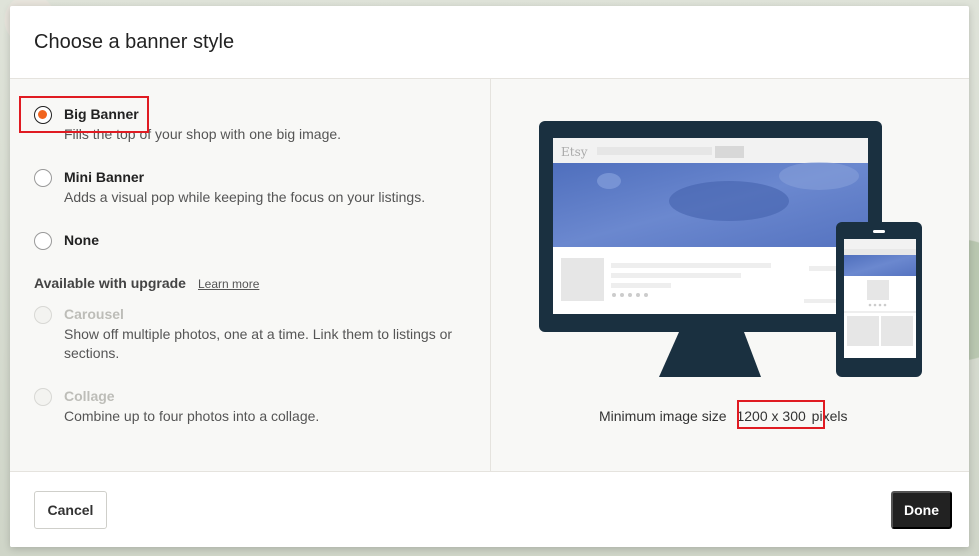 The height and width of the screenshot is (556, 979). What do you see at coordinates (663, 416) in the screenshot?
I see `min-size-prefix: Minimum image size` at bounding box center [663, 416].